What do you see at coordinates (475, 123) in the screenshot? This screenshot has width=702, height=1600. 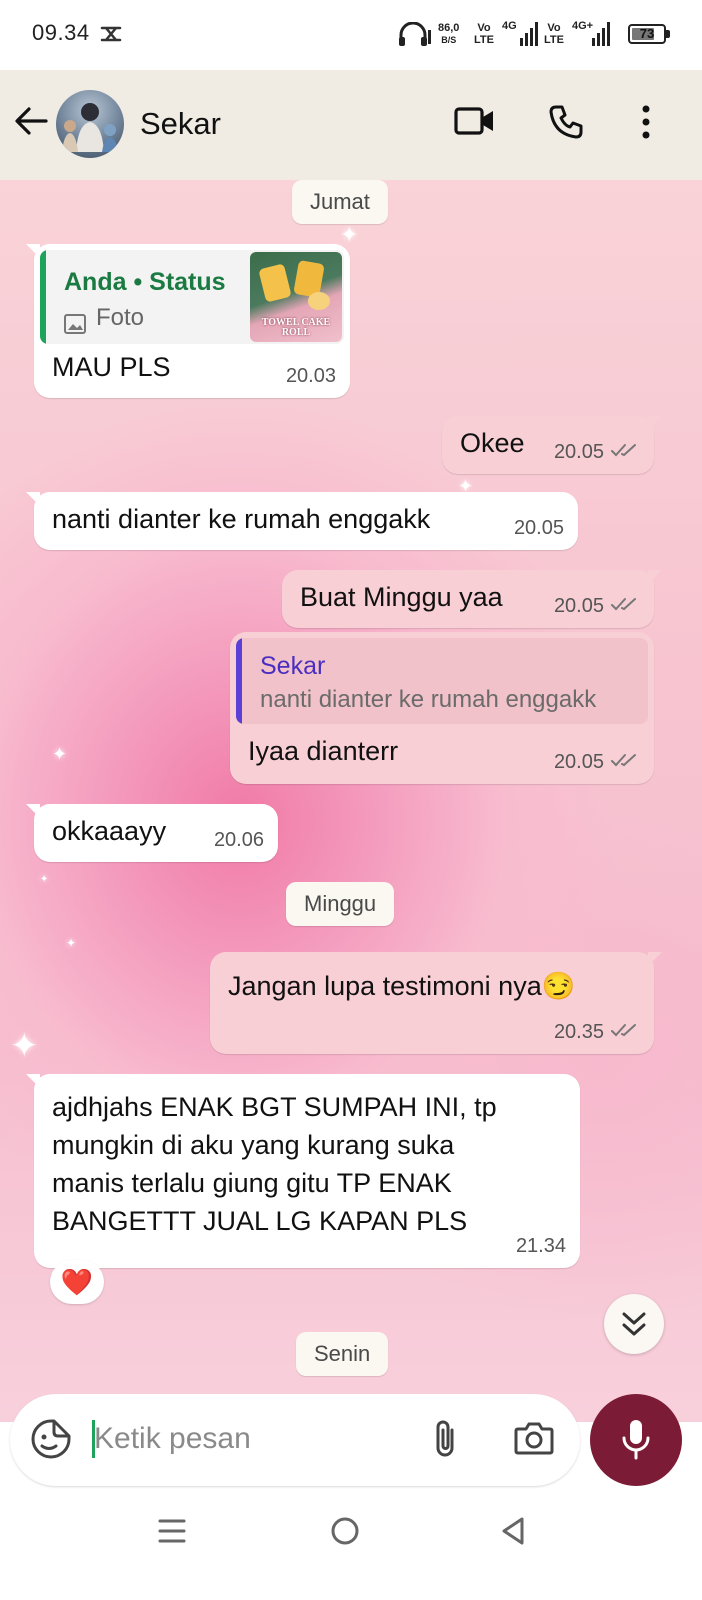 I see `video-call-icon` at bounding box center [475, 123].